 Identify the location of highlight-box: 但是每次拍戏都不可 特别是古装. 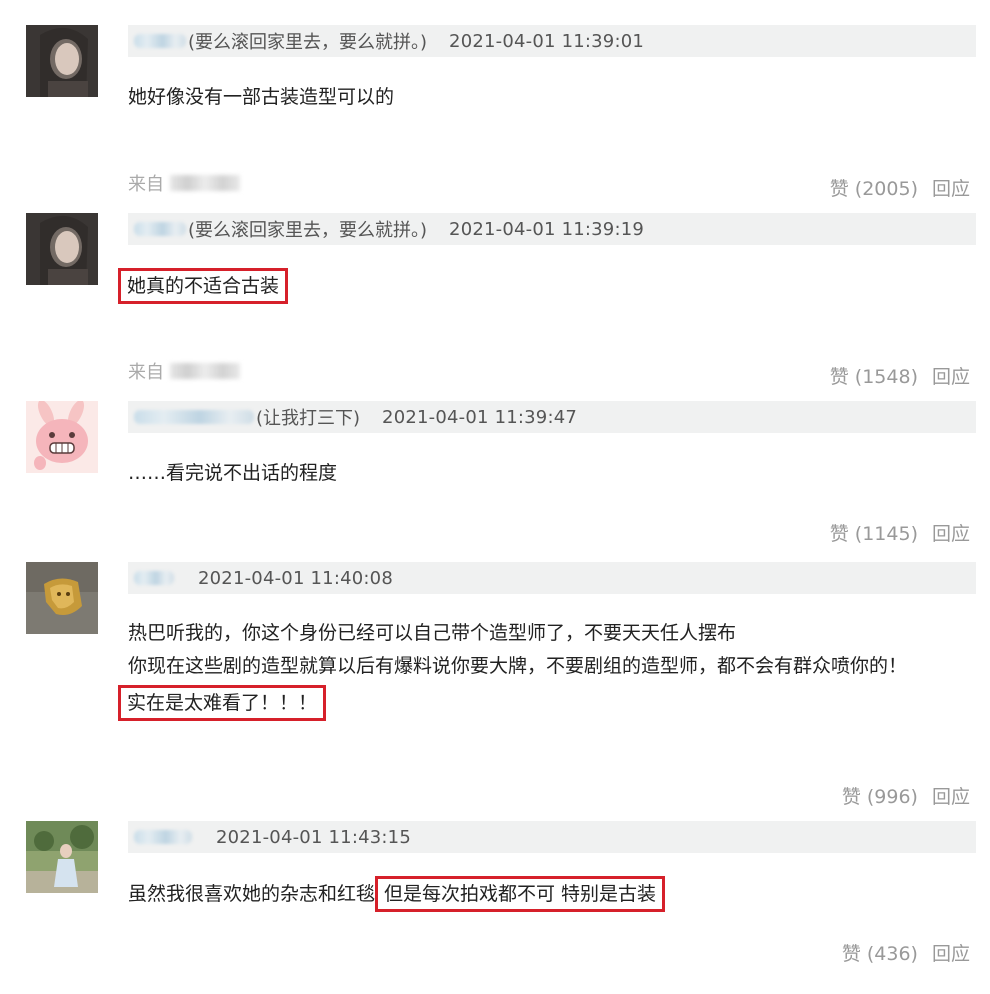
(520, 894).